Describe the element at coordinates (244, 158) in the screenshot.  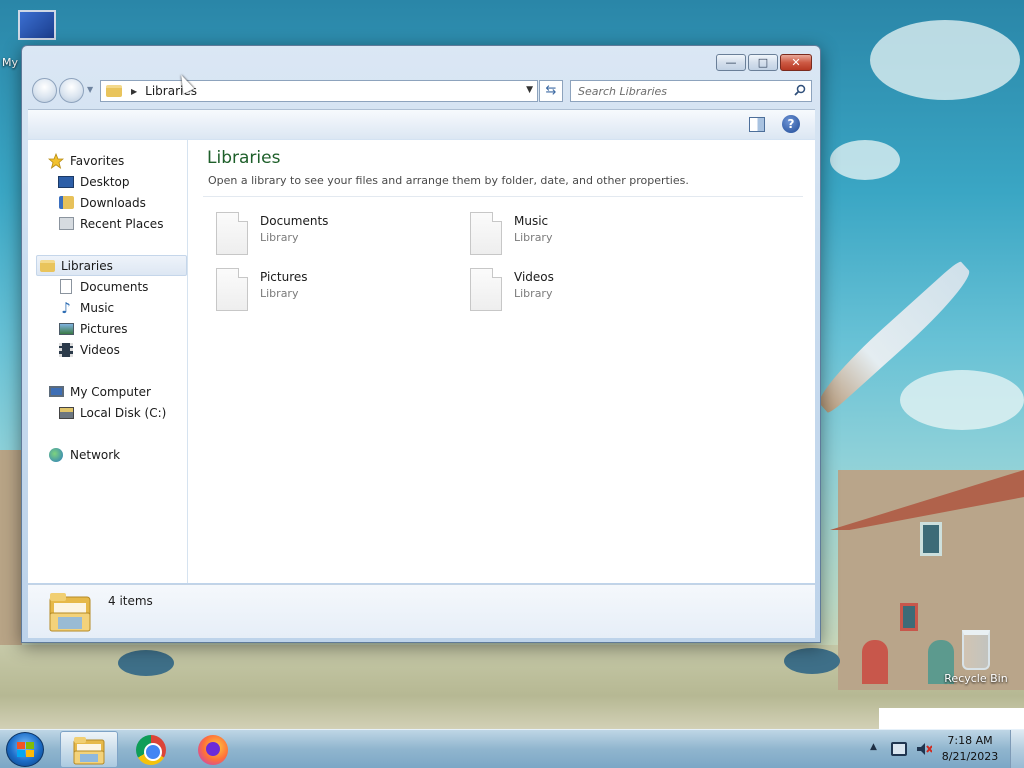
I see `page-title: Libraries` at that location.